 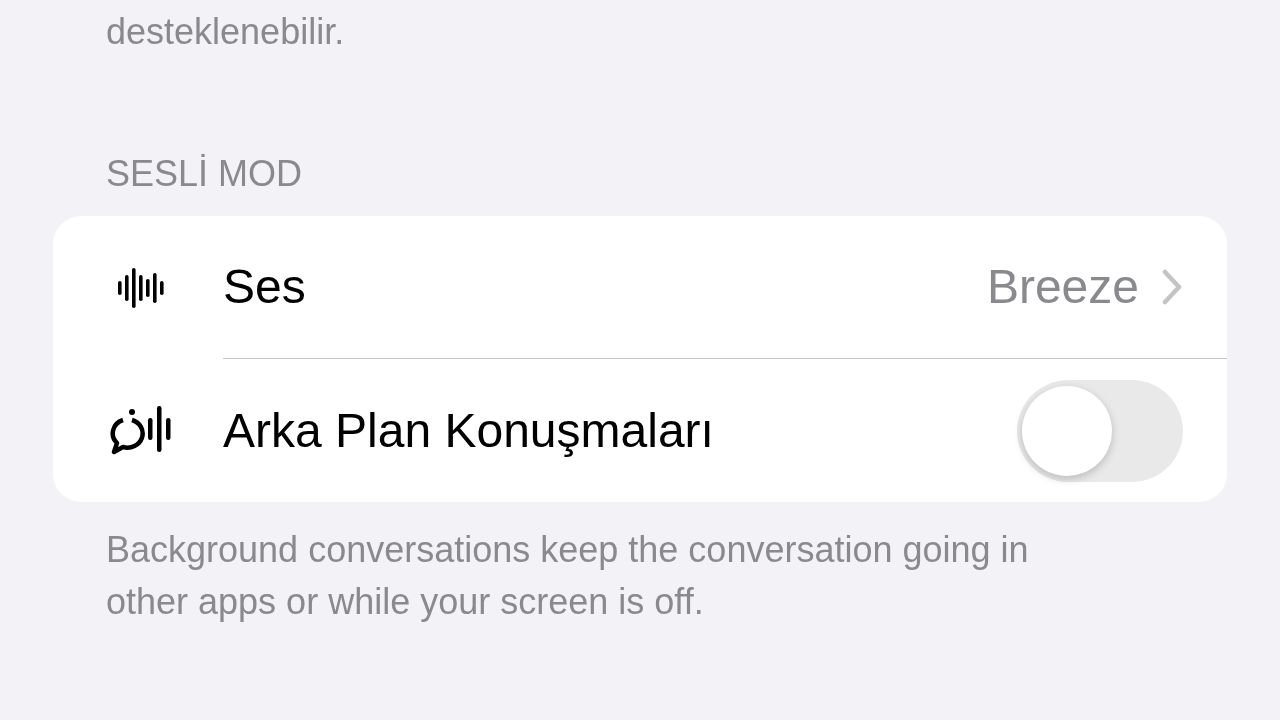 What do you see at coordinates (264, 287) in the screenshot?
I see `row-label: Ses` at bounding box center [264, 287].